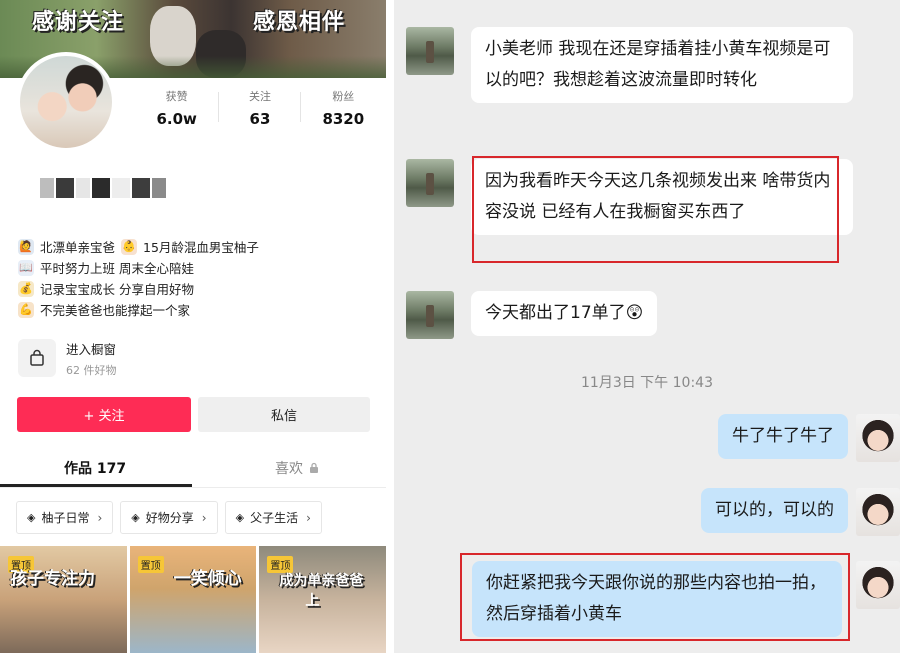  Describe the element at coordinates (91, 349) in the screenshot. I see `shop-title: 进入橱窗` at that location.